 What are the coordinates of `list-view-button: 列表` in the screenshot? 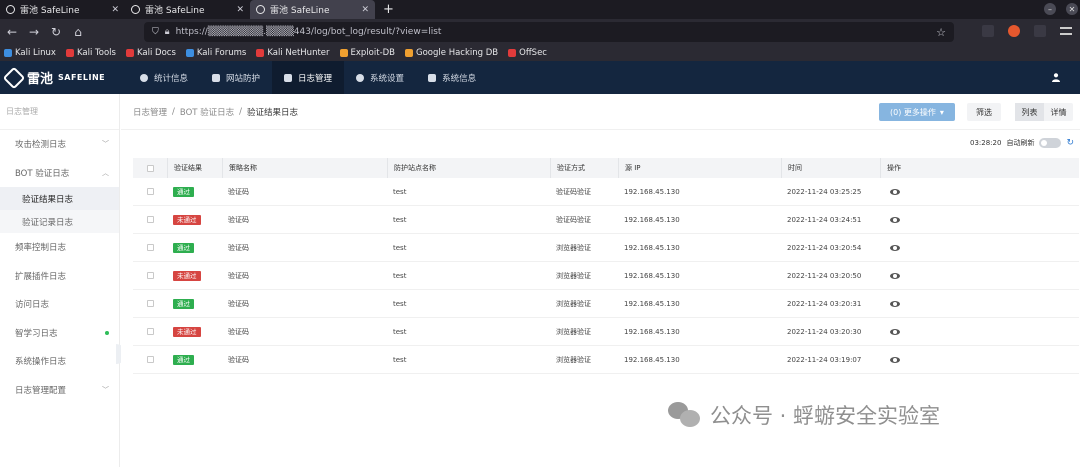 It's located at (1029, 112).